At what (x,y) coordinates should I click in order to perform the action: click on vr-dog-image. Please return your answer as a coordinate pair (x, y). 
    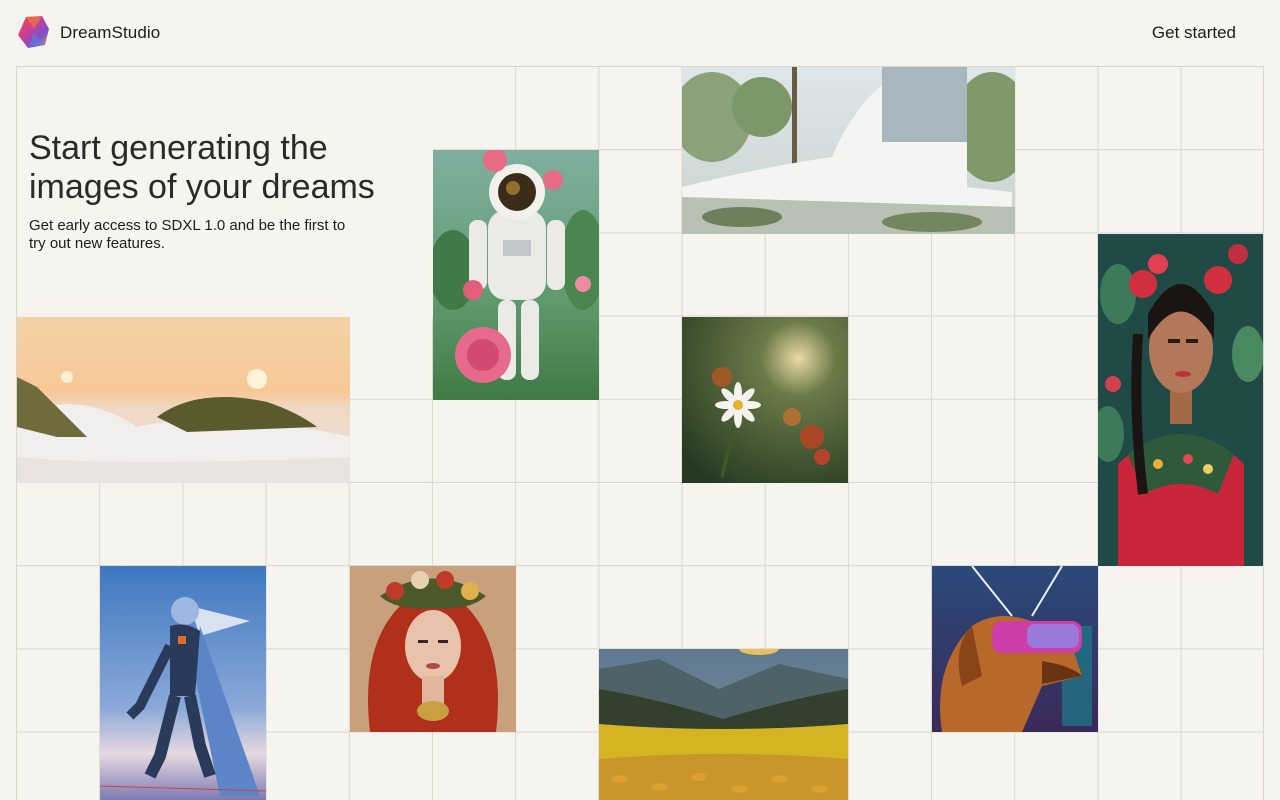
    Looking at the image, I should click on (1015, 649).